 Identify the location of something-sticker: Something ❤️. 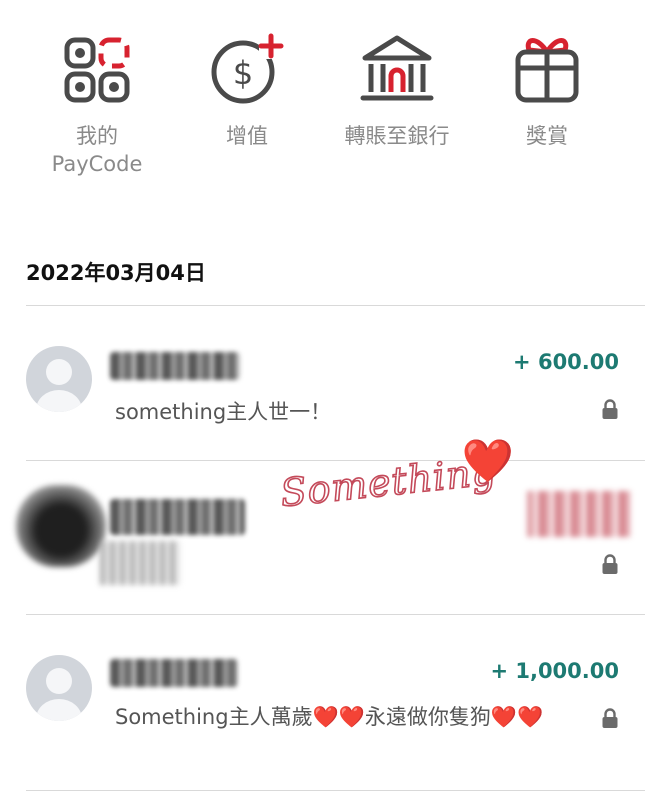
(398, 478).